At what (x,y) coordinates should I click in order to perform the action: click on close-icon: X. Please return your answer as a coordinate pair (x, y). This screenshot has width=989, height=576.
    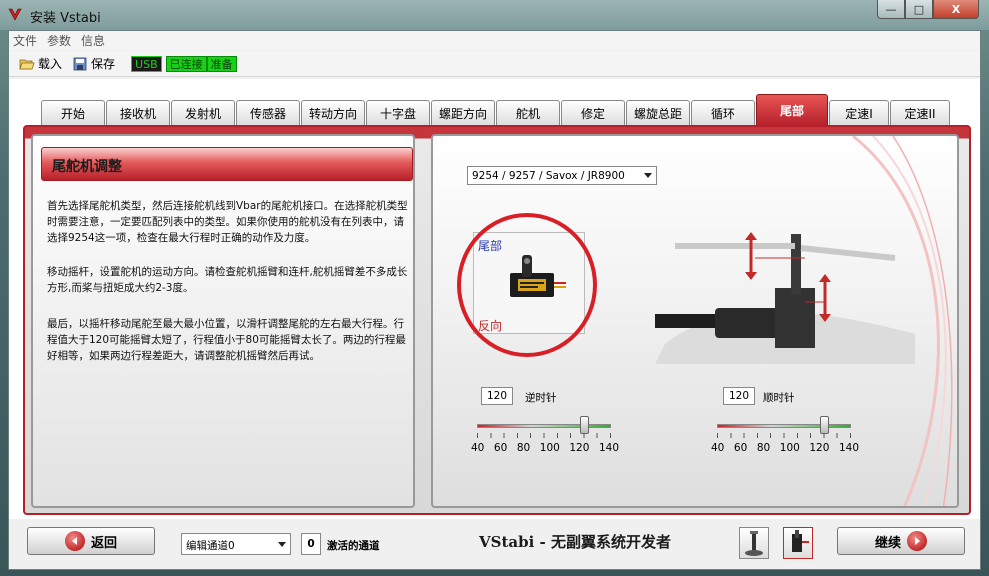
    Looking at the image, I should click on (956, 9).